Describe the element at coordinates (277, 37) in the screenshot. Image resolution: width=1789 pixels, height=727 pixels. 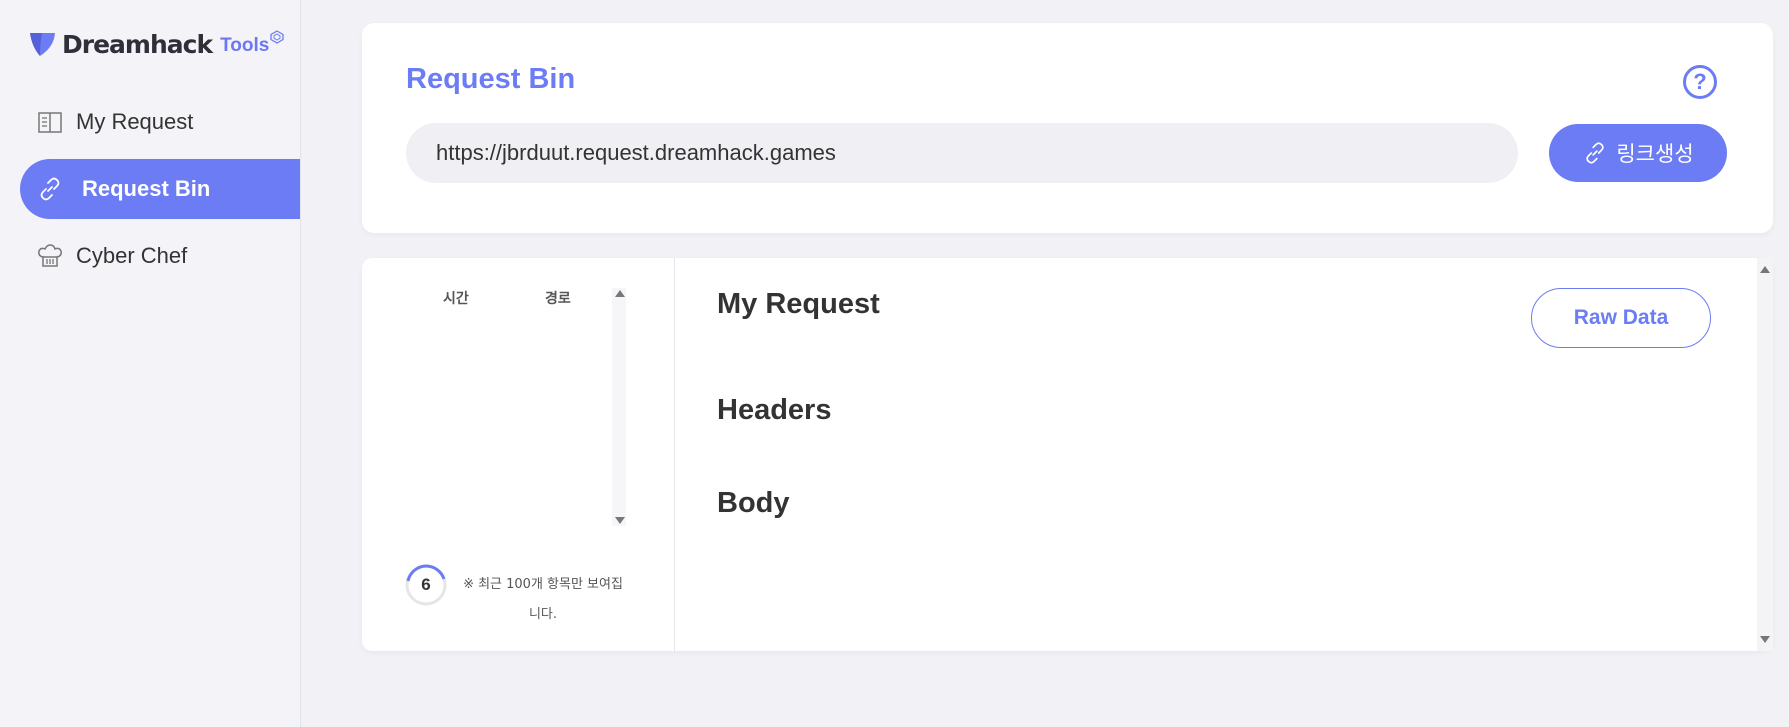
I see `gem-icon` at that location.